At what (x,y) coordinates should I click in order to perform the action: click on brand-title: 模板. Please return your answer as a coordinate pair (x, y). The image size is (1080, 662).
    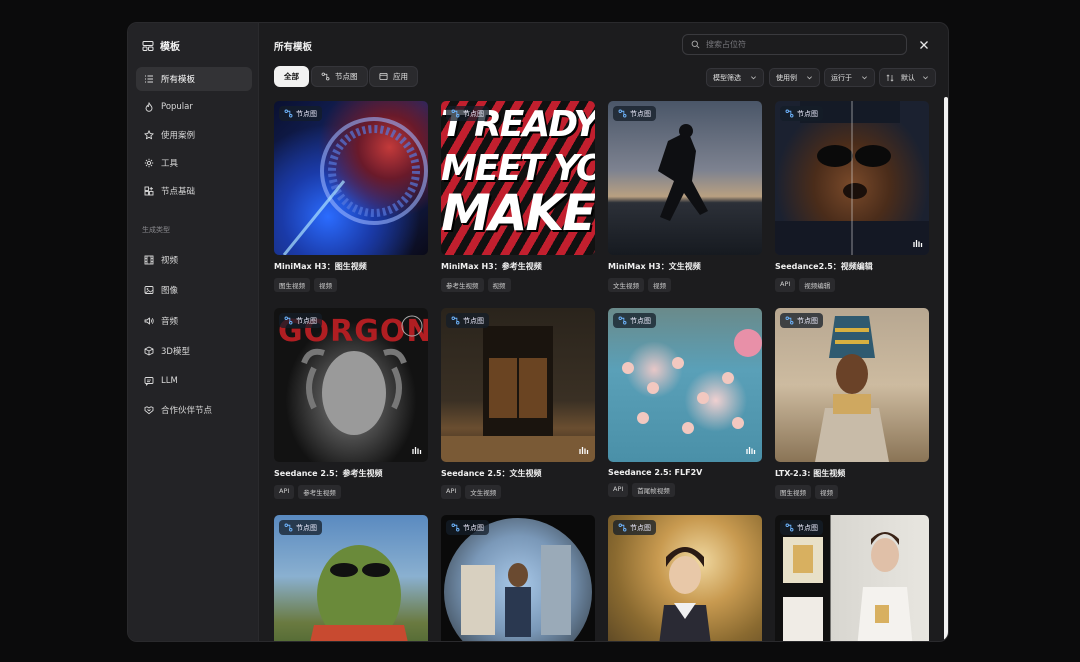
    Looking at the image, I should click on (170, 47).